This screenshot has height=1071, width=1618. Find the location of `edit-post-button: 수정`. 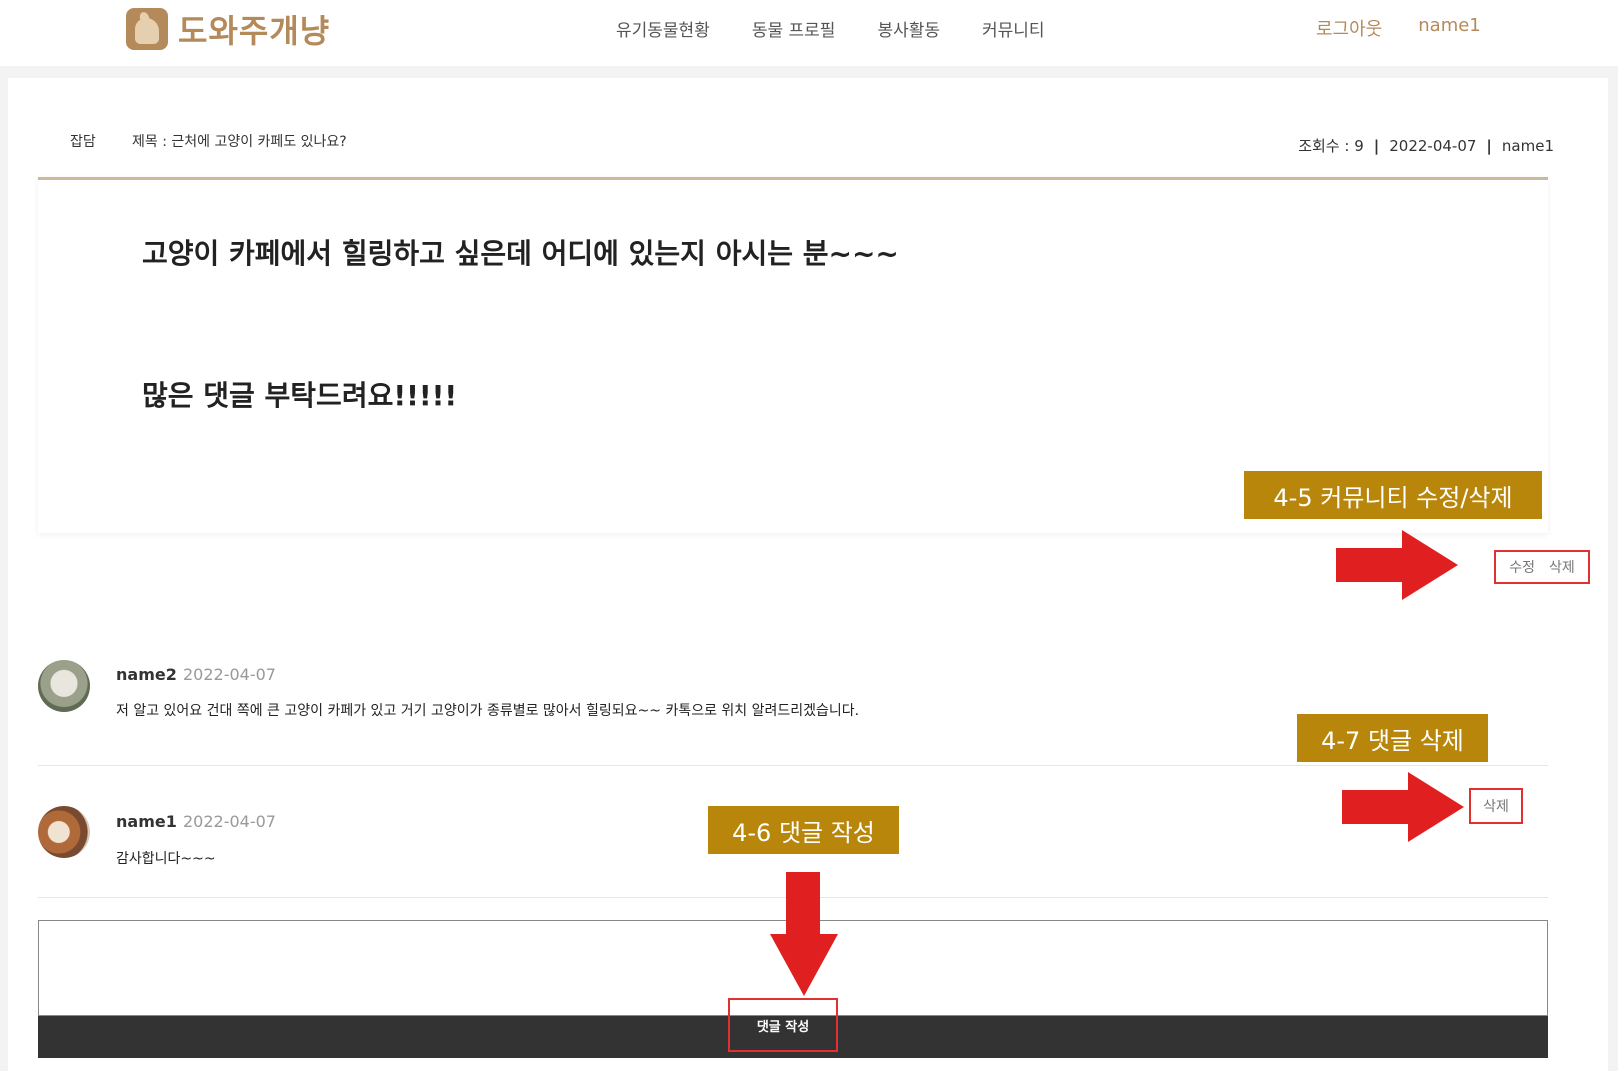

edit-post-button: 수정 is located at coordinates (1522, 567).